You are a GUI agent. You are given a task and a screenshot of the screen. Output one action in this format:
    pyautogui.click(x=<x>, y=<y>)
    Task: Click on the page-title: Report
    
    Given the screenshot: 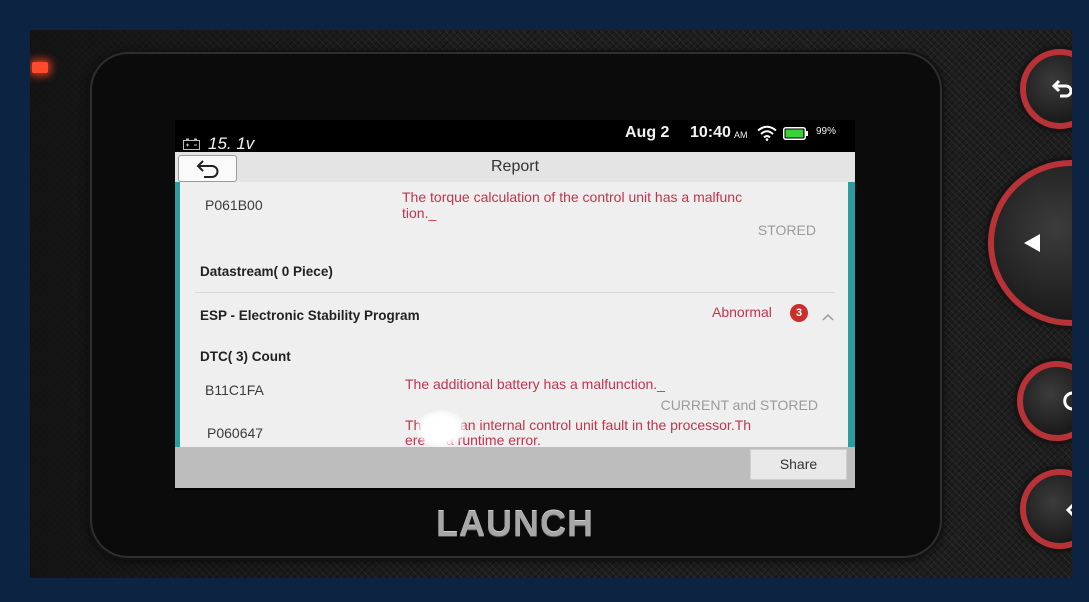 What is the action you would take?
    pyautogui.click(x=515, y=166)
    